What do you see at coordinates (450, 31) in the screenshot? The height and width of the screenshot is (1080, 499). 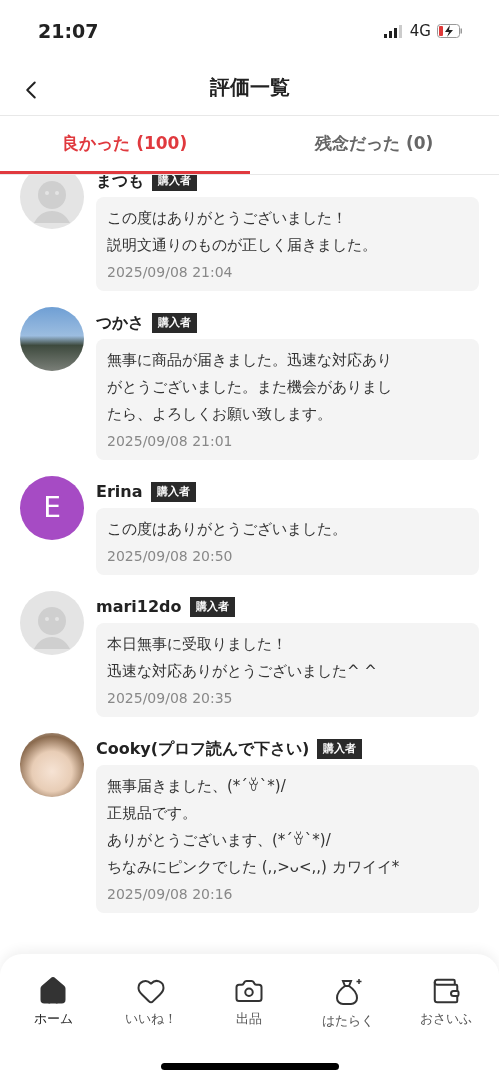 I see `battery-charging-icon` at bounding box center [450, 31].